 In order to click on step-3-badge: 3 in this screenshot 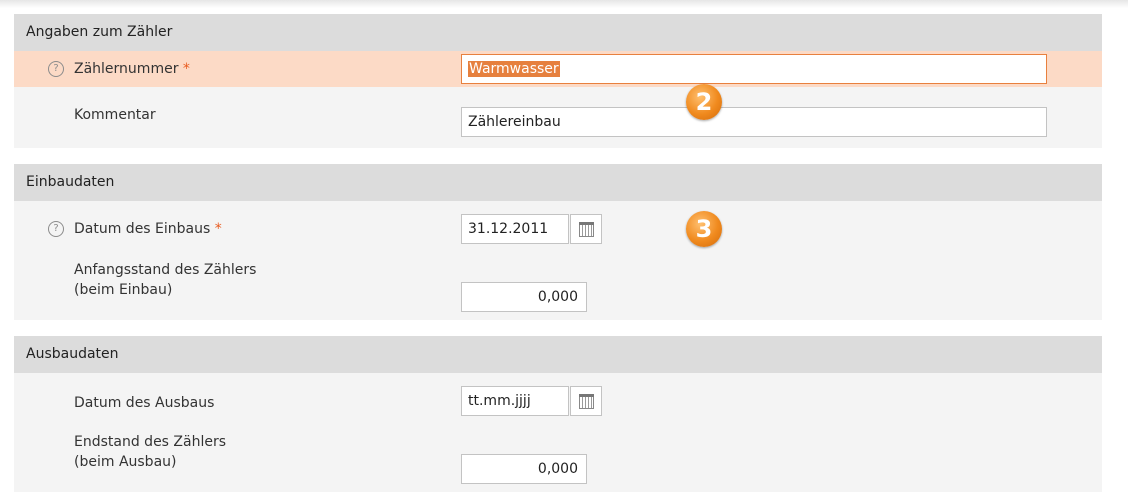, I will do `click(704, 229)`.